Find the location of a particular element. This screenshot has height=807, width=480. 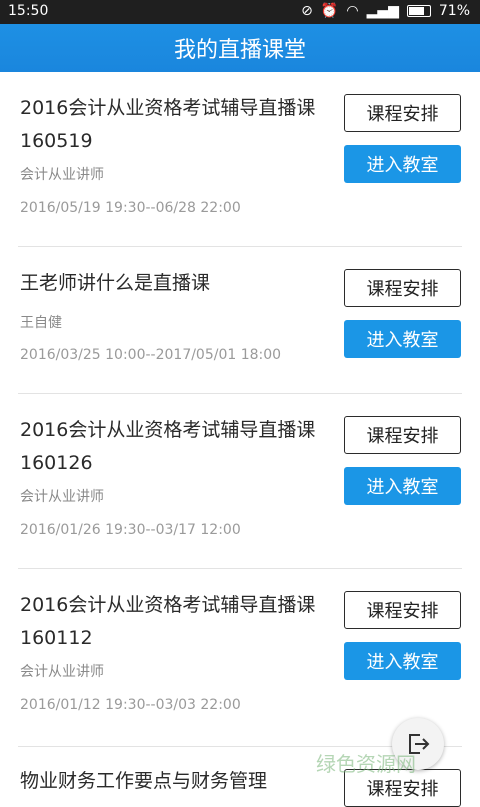

course-teacher: 王自健 is located at coordinates (41, 323).